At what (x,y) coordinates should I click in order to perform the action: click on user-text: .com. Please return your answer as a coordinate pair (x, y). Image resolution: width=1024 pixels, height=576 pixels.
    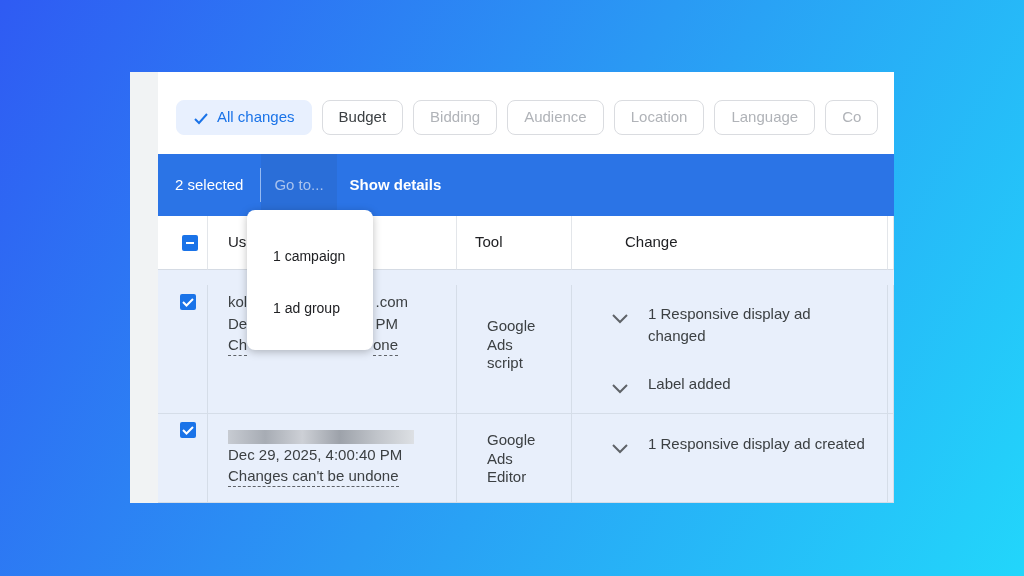
    Looking at the image, I should click on (391, 302).